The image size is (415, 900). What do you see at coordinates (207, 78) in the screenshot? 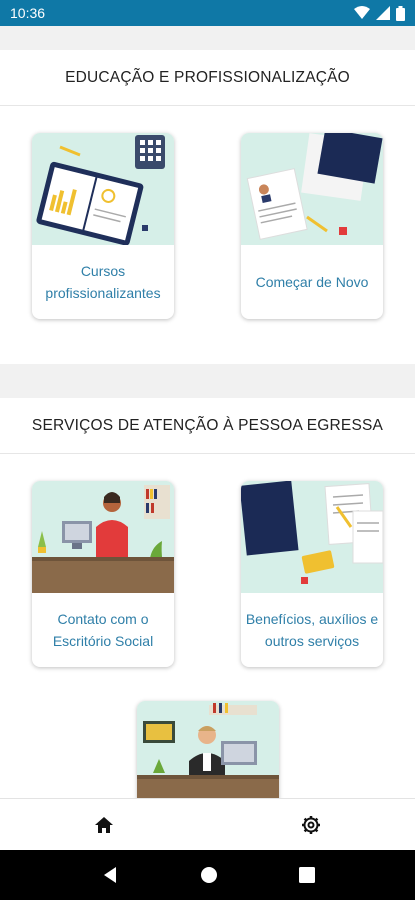
I see `section-title: EDUCAÇÃO E PROFISSIONALIZAÇÃO` at bounding box center [207, 78].